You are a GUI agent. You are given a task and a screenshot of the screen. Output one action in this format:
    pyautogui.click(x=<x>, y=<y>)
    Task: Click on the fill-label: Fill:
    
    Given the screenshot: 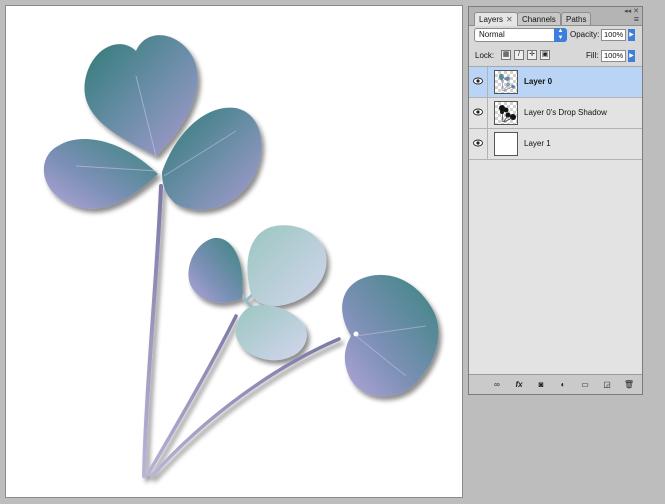 What is the action you would take?
    pyautogui.click(x=592, y=55)
    